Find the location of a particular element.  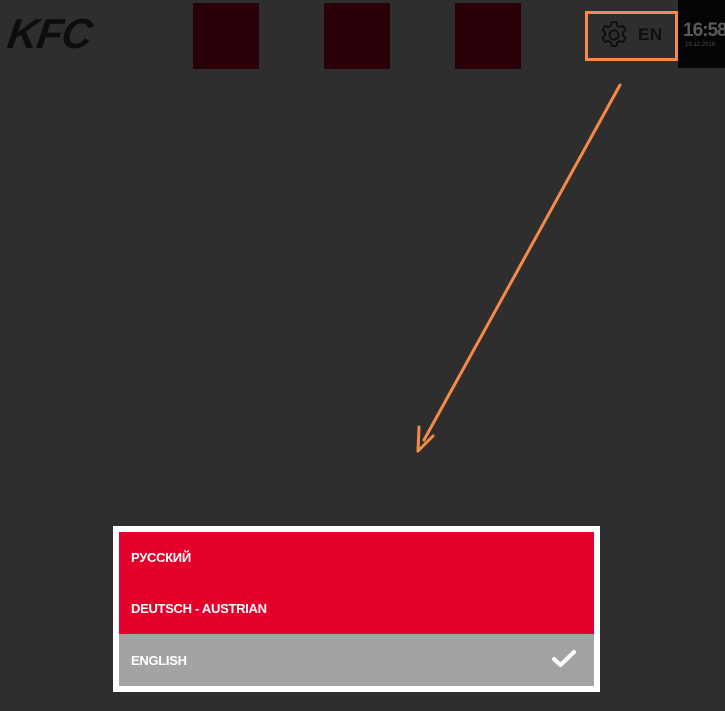

current-language-code: EN is located at coordinates (650, 34).